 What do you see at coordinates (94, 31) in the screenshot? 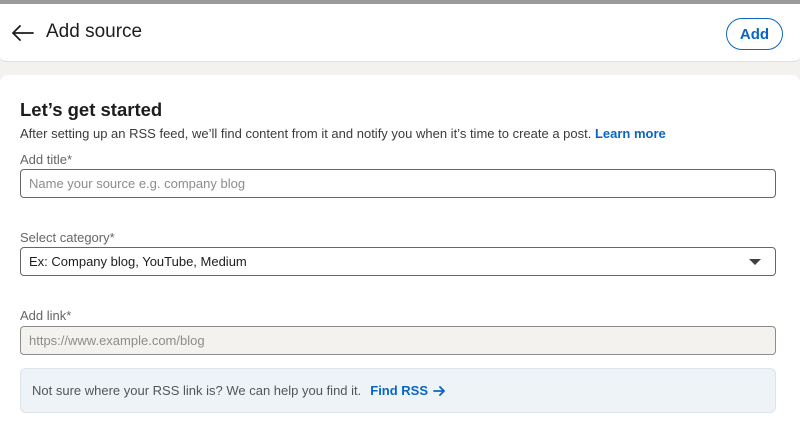
I see `page-title: Add source` at bounding box center [94, 31].